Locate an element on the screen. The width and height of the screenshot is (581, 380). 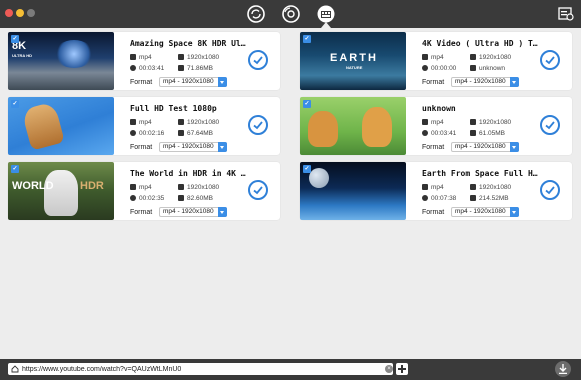
close-window-button is located at coordinates (9, 13).